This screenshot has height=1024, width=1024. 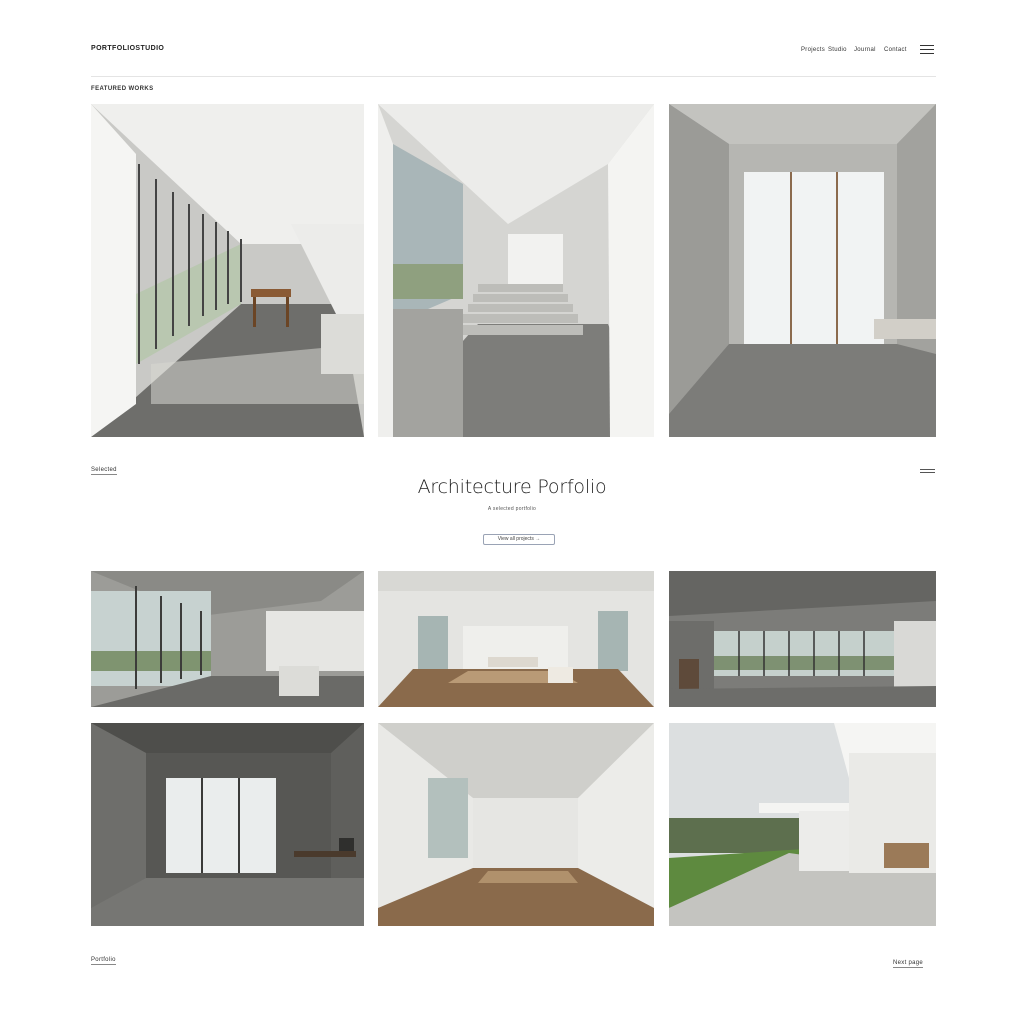 What do you see at coordinates (227, 270) in the screenshot?
I see `project-photo-glass-corridor` at bounding box center [227, 270].